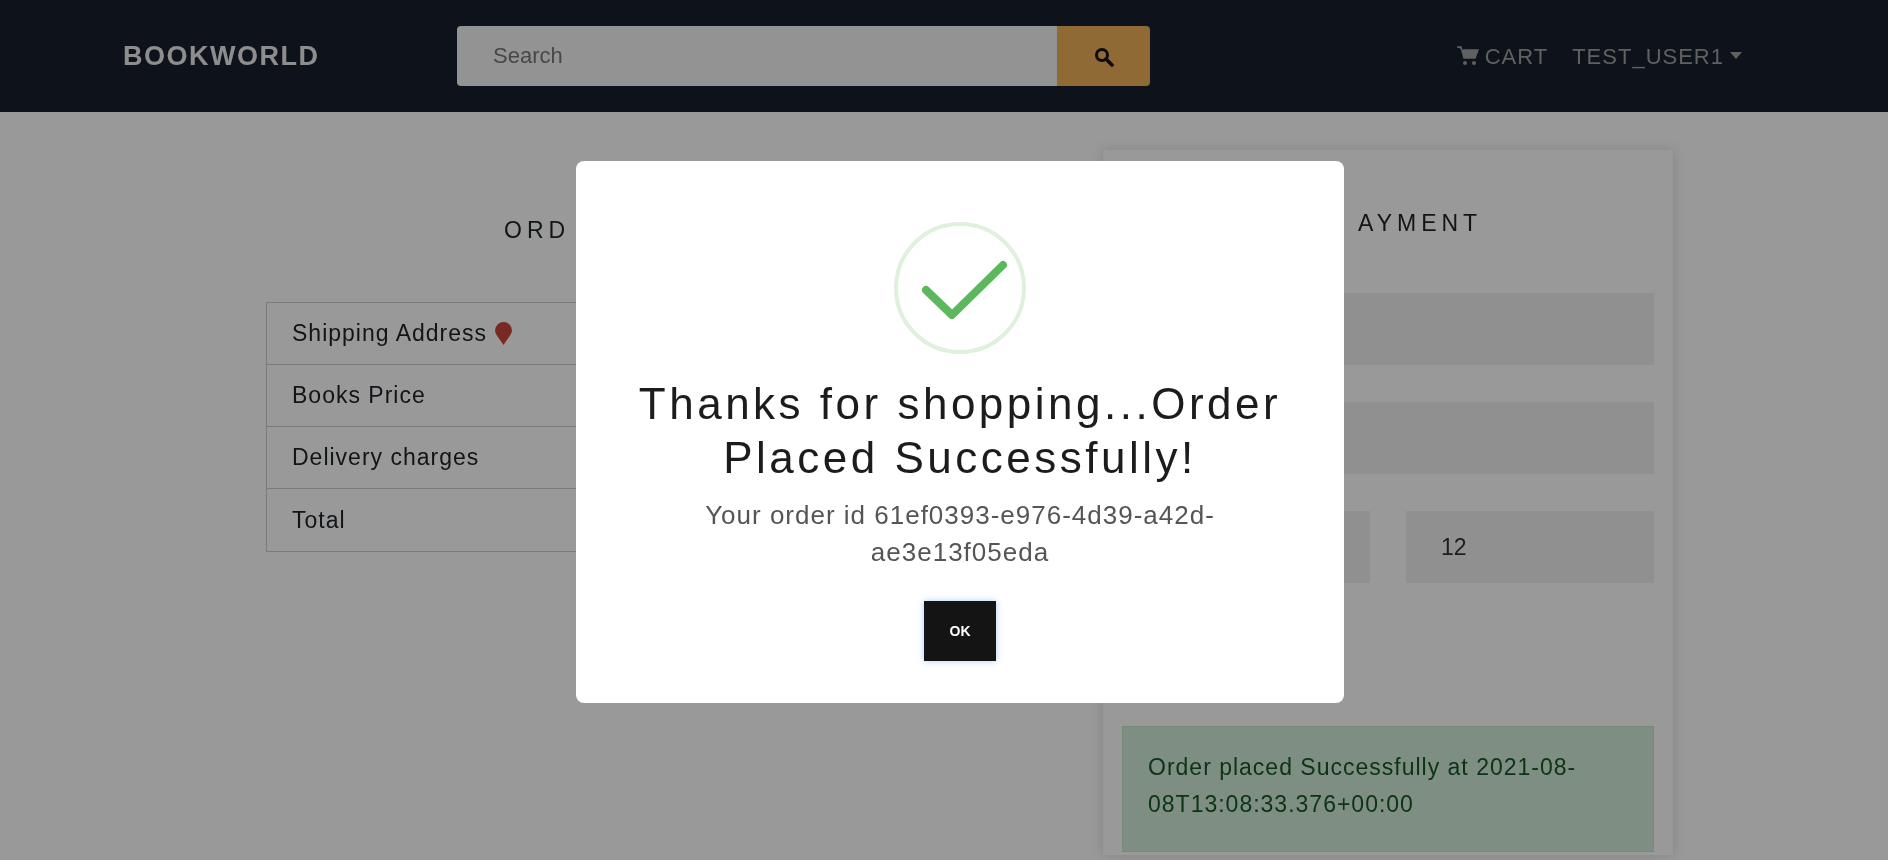 The image size is (1888, 860). What do you see at coordinates (1502, 56) in the screenshot?
I see `cart-link: CART` at bounding box center [1502, 56].